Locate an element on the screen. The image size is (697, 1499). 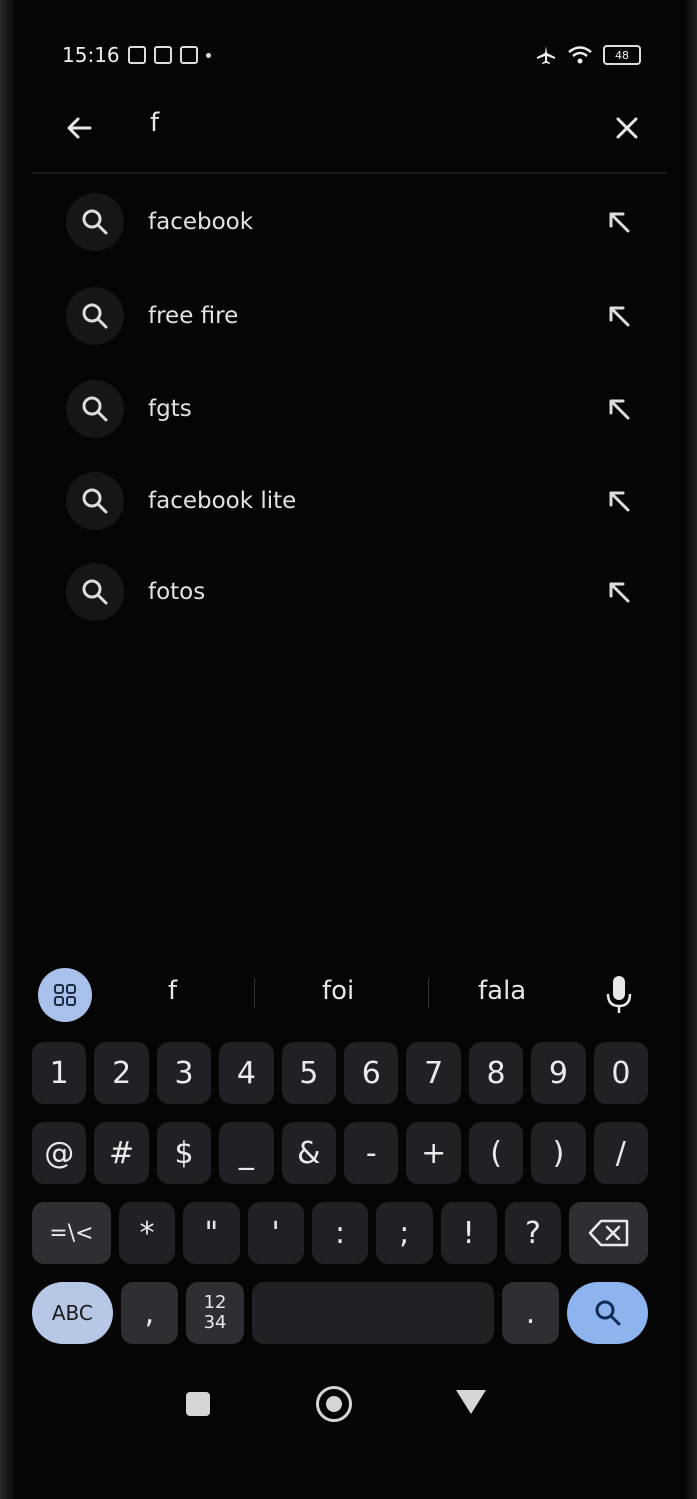
search-key is located at coordinates (607, 1313).